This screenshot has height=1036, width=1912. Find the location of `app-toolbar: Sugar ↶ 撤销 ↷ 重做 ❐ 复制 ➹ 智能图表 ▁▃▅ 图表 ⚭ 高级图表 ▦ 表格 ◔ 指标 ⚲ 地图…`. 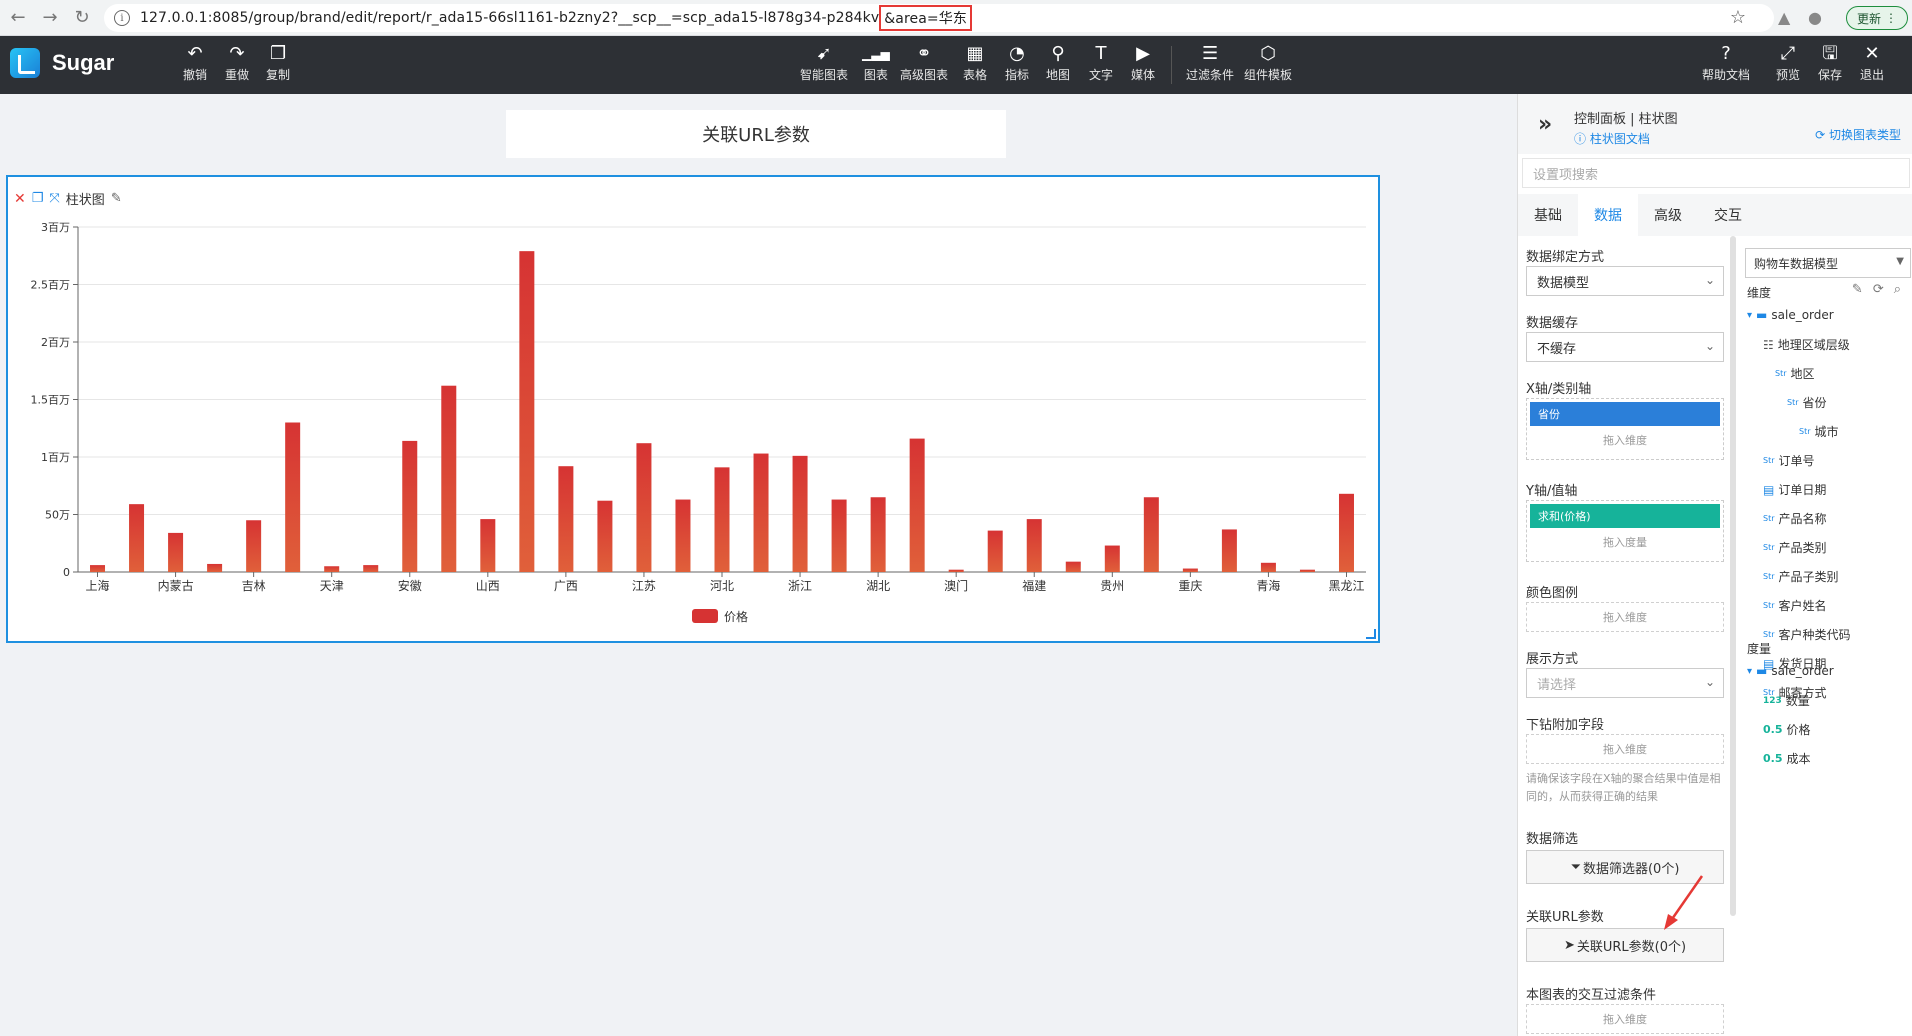

app-toolbar: Sugar ↶ 撤销 ↷ 重做 ❐ 复制 ➹ 智能图表 ▁▃▅ 图表 ⚭ 高级图表 ▦ 表格 ◔ 指标 ⚲ 地图… is located at coordinates (956, 65).